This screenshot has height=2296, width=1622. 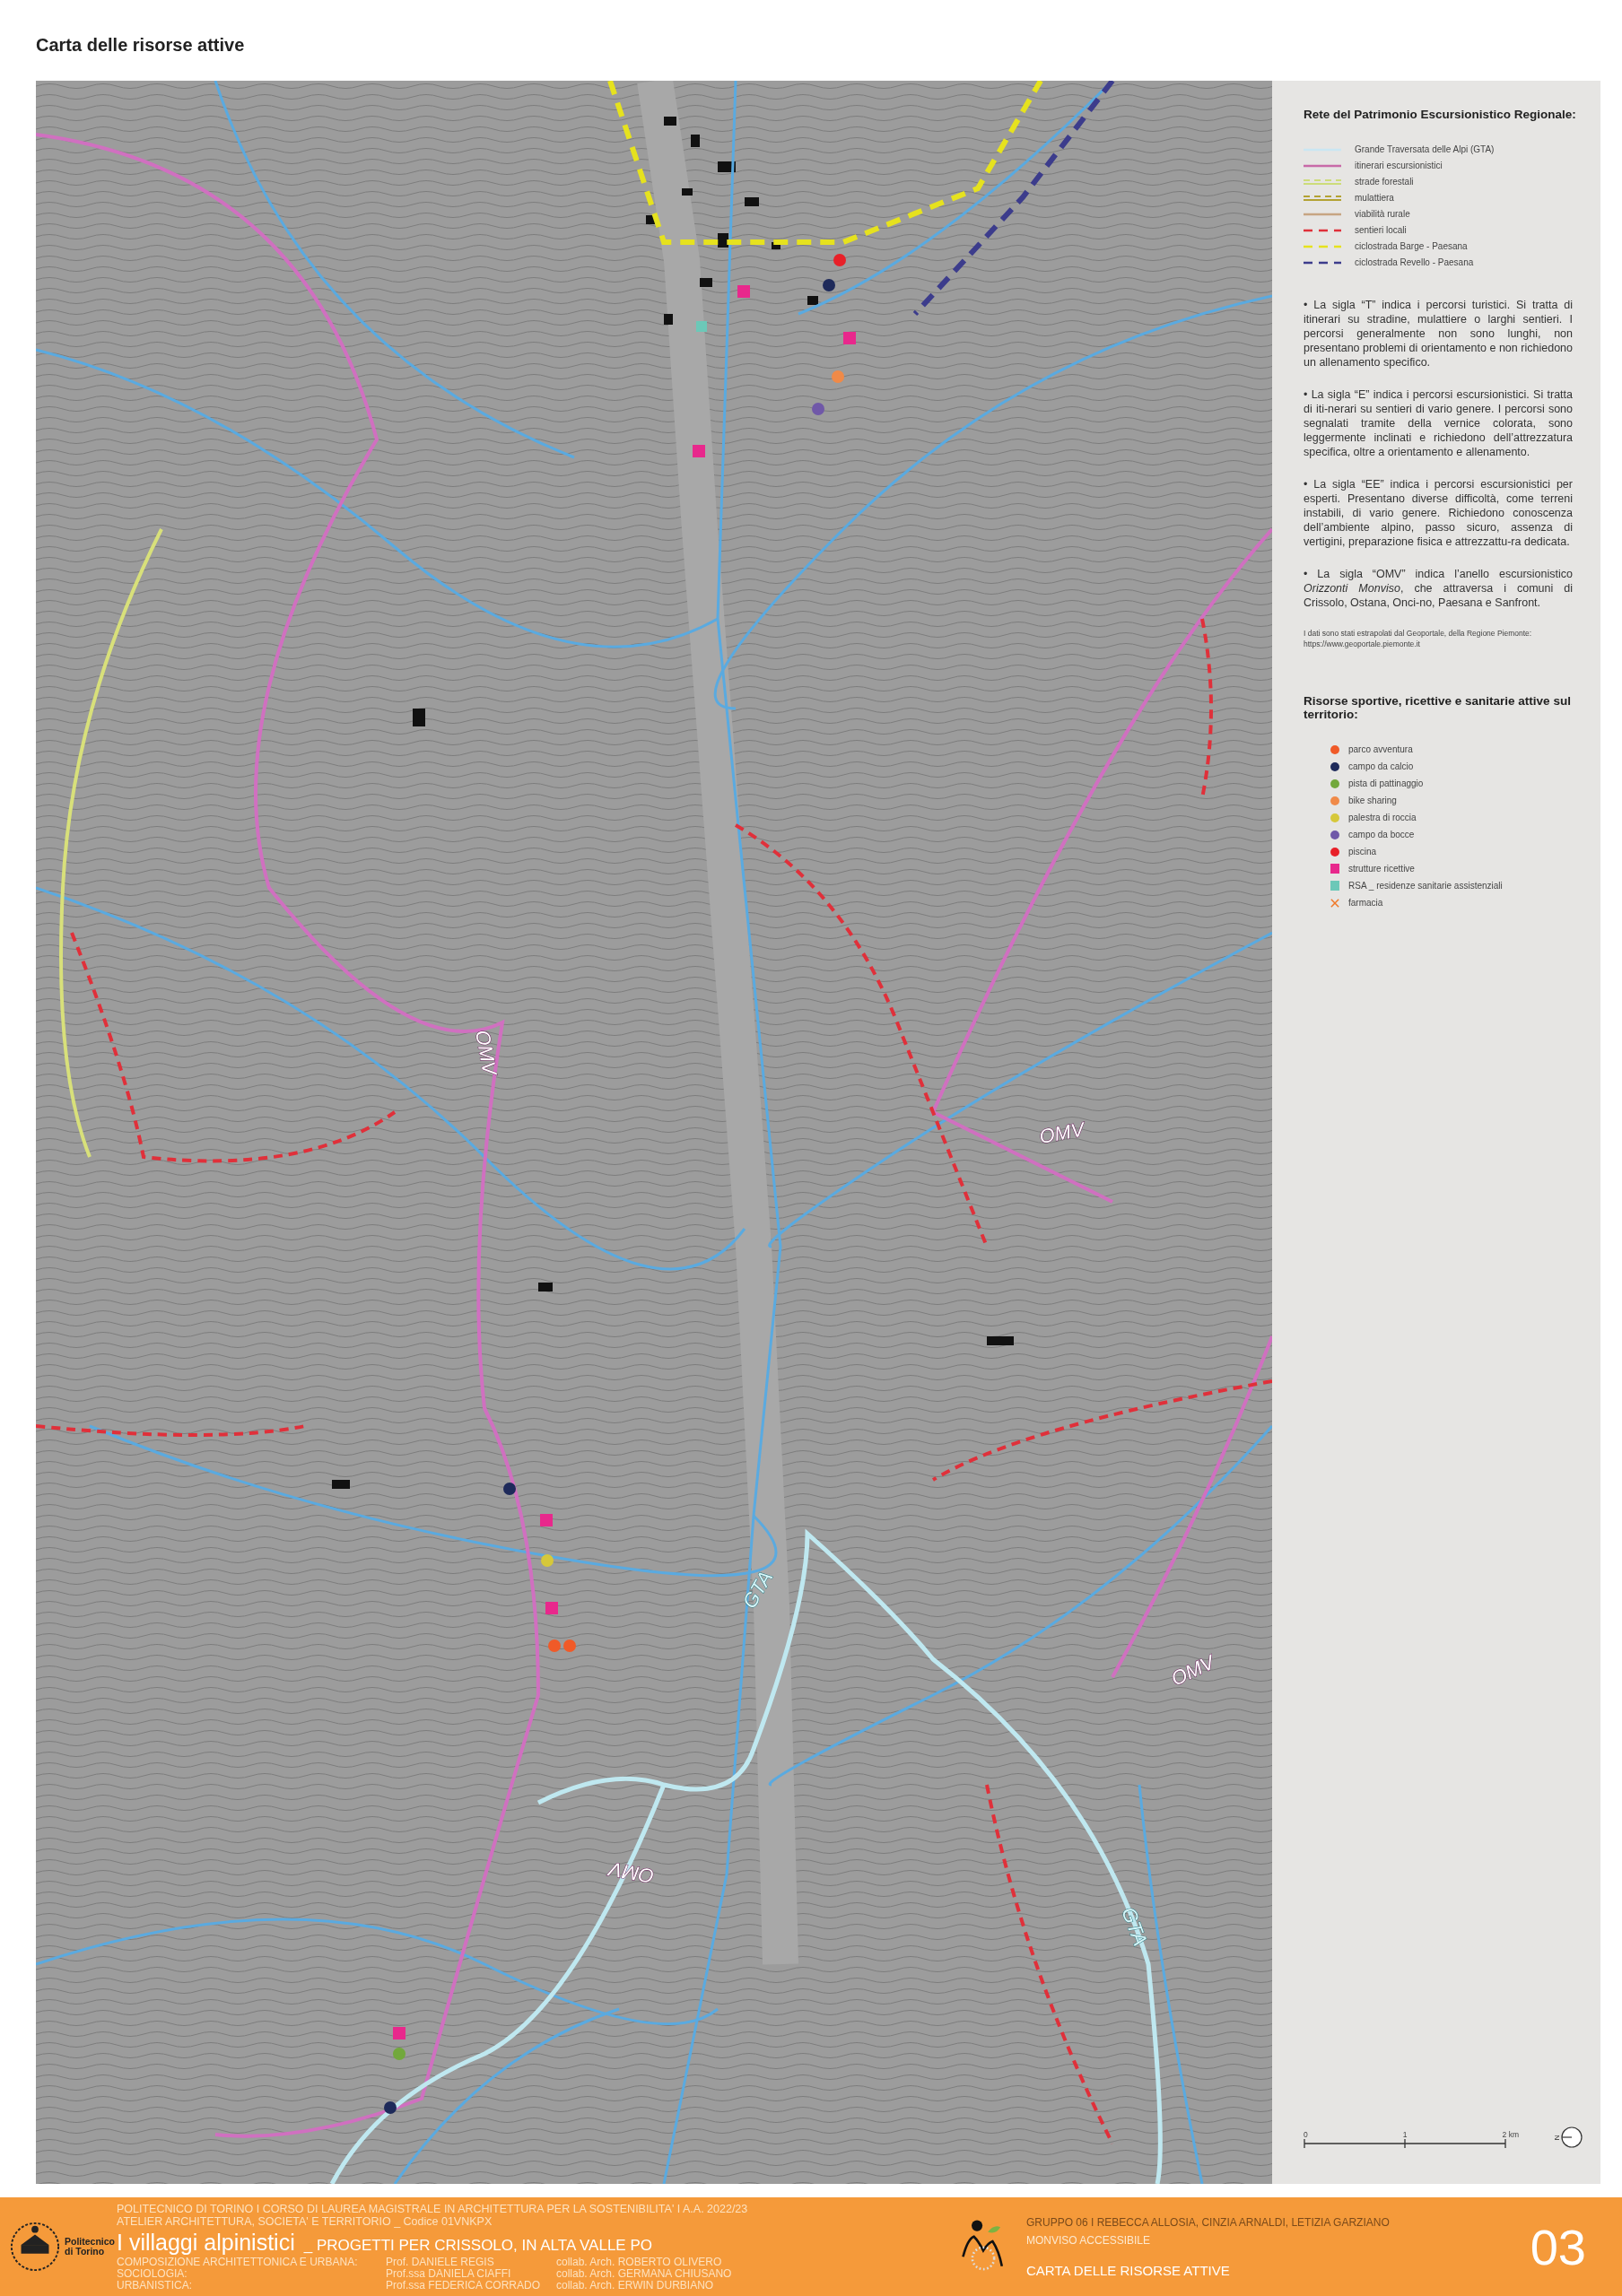 What do you see at coordinates (1382, 214) in the screenshot?
I see `legend-label: viabilità rurale` at bounding box center [1382, 214].